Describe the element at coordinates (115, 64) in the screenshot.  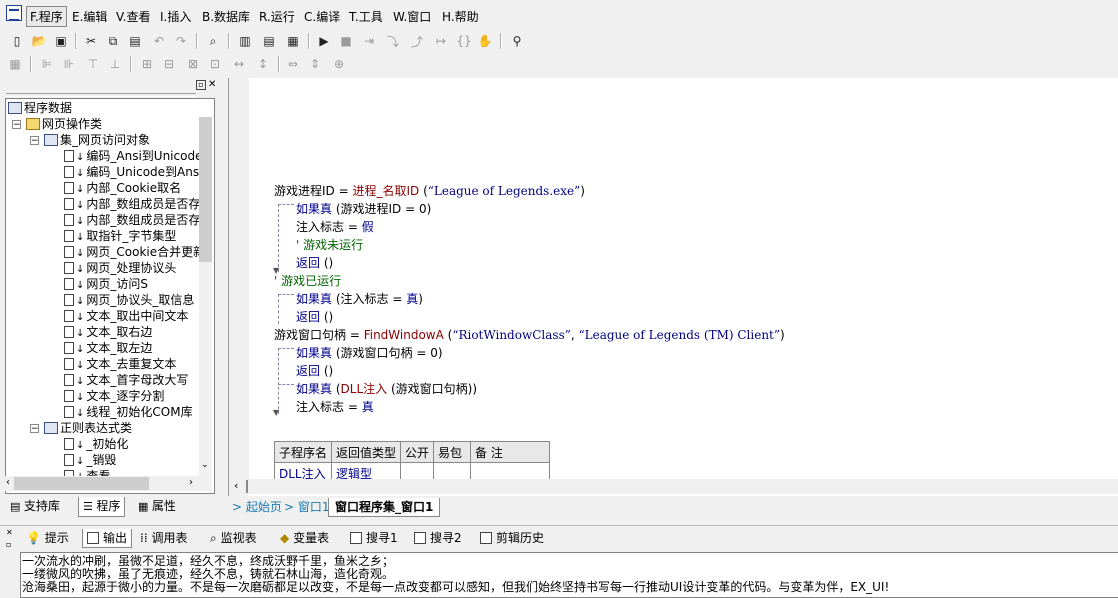
I see `align-bottom-icon: ⊥` at that location.